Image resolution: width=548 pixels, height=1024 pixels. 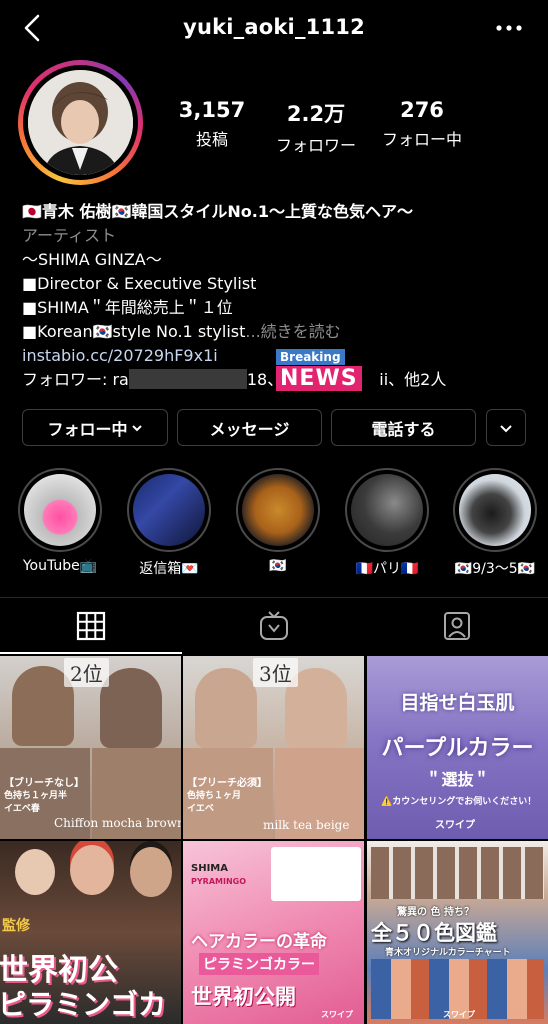 I want to click on suggested-accounts-button, so click(x=506, y=427).